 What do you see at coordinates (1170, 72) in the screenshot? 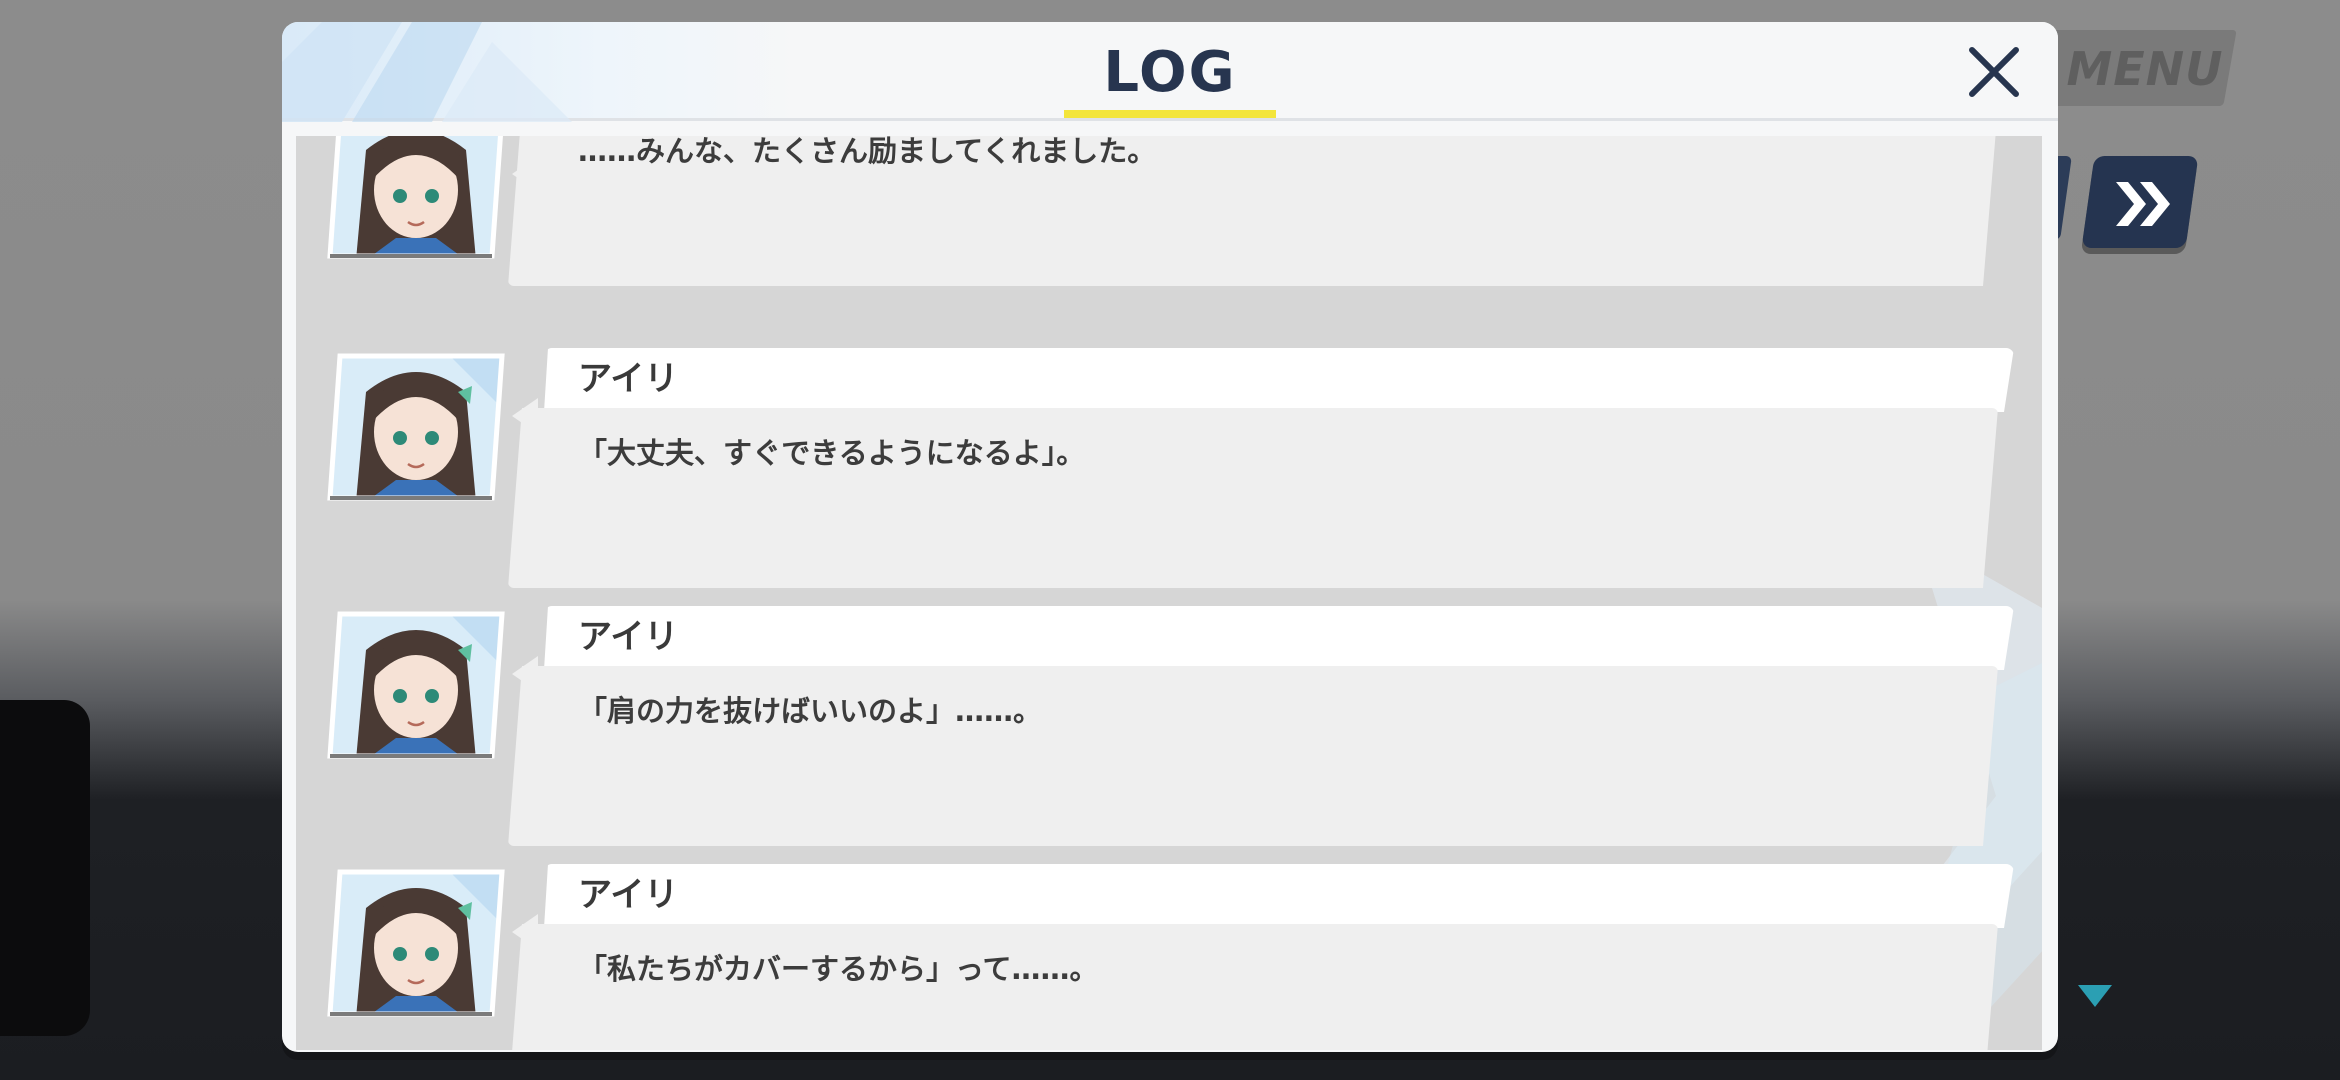
I see `log-title: LOG` at bounding box center [1170, 72].